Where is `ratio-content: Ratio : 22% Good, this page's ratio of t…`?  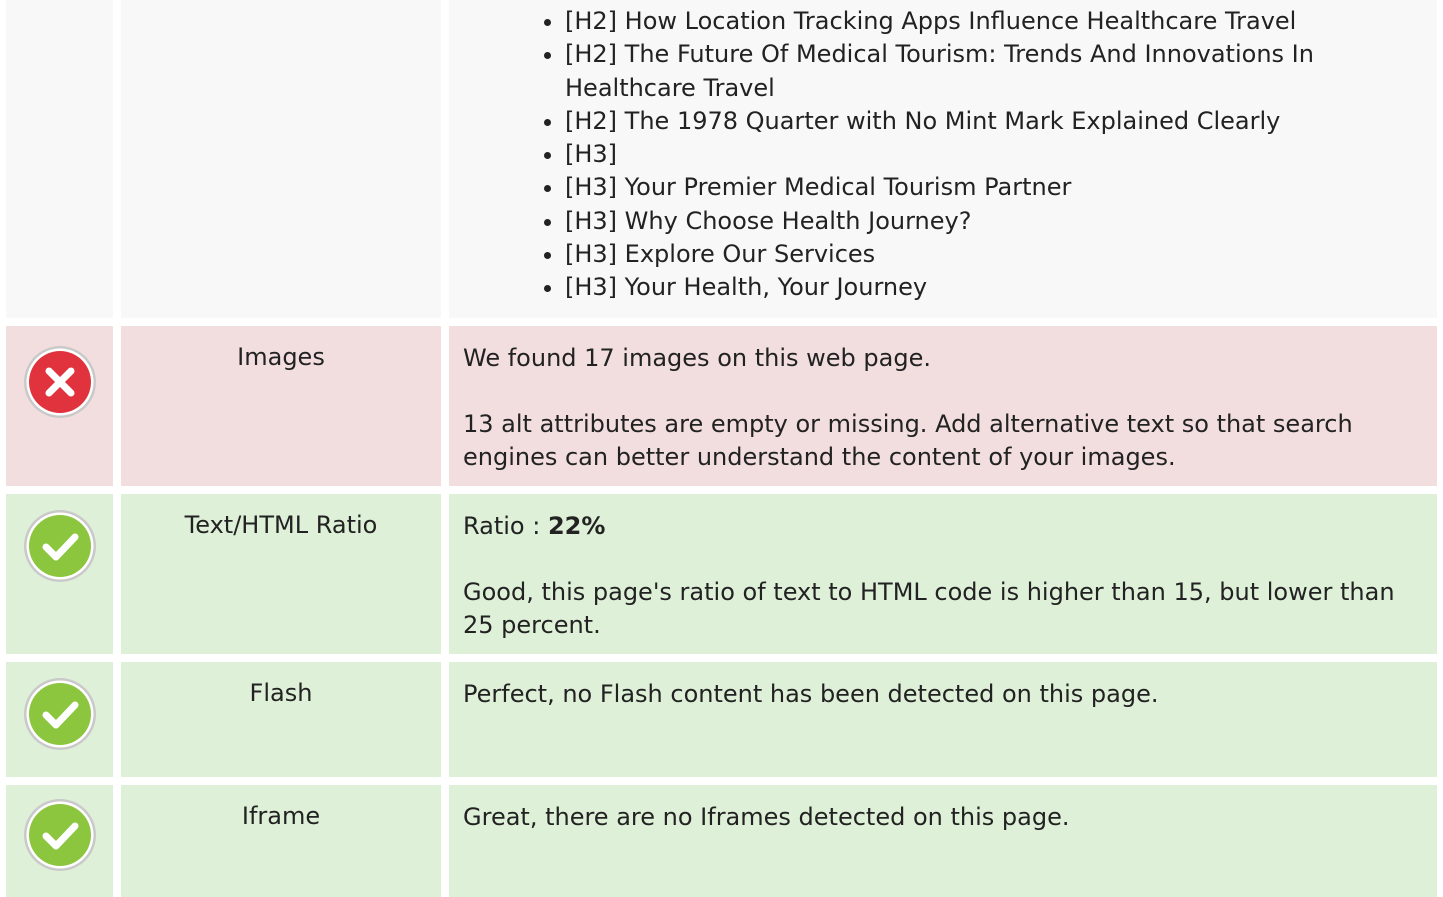 ratio-content: Ratio : 22% Good, this page's ratio of t… is located at coordinates (943, 576).